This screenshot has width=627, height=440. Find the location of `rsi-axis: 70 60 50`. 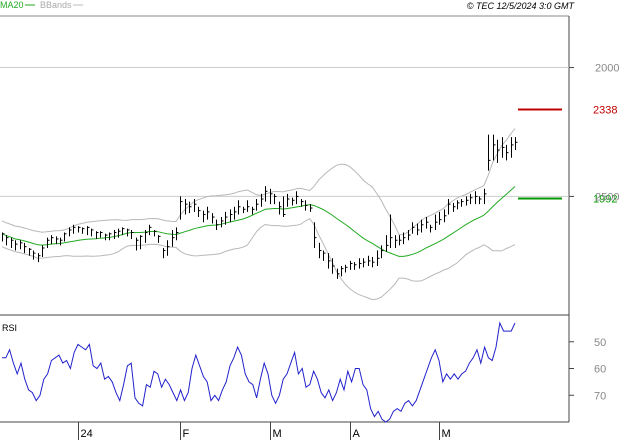

rsi-axis: 70 60 50 is located at coordinates (587, 369).